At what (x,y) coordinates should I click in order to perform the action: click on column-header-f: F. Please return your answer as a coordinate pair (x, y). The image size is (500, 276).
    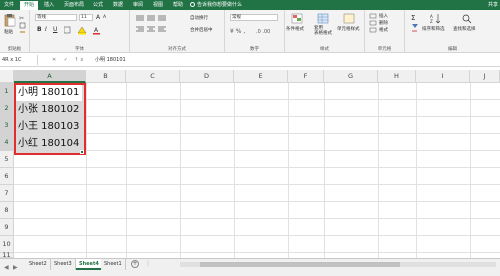
    Looking at the image, I should click on (306, 76).